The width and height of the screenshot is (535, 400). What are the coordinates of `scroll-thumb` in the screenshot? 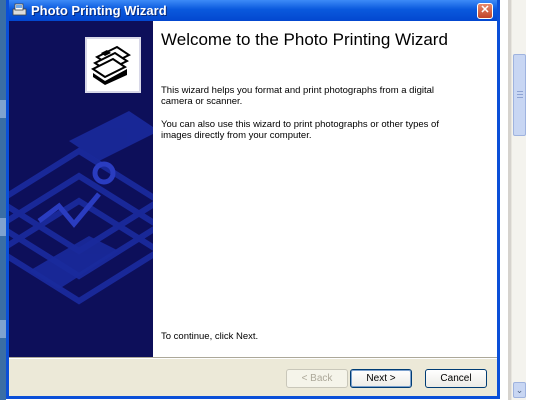 It's located at (519, 95).